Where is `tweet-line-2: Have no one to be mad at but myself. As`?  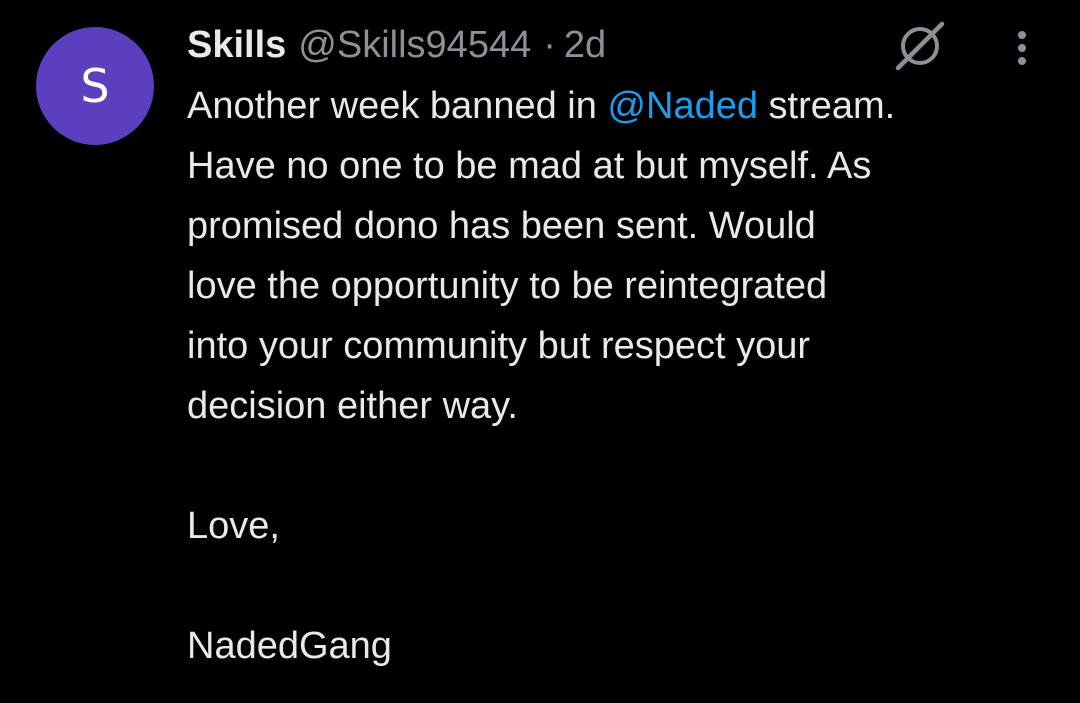
tweet-line-2: Have no one to be mad at but myself. As is located at coordinates (529, 166).